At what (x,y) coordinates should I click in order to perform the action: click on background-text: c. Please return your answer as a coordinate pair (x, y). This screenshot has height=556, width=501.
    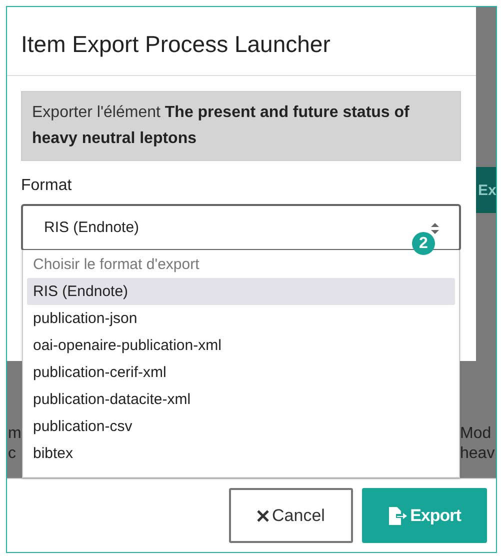
    Looking at the image, I should click on (12, 454).